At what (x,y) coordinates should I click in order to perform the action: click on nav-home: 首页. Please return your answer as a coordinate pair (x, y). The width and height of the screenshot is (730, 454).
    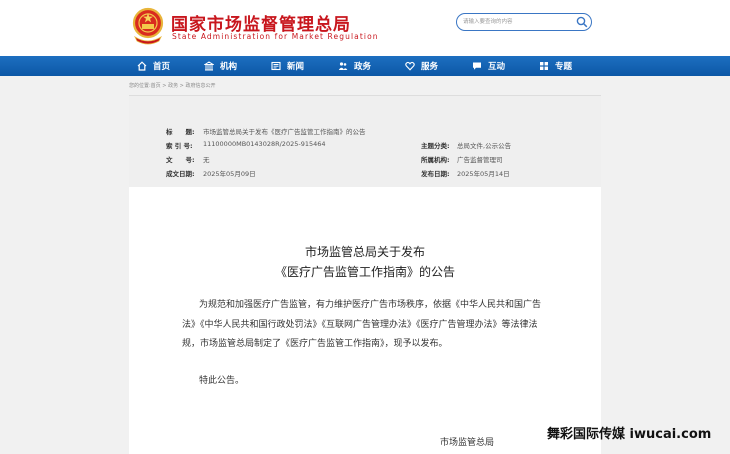
    Looking at the image, I should click on (153, 66).